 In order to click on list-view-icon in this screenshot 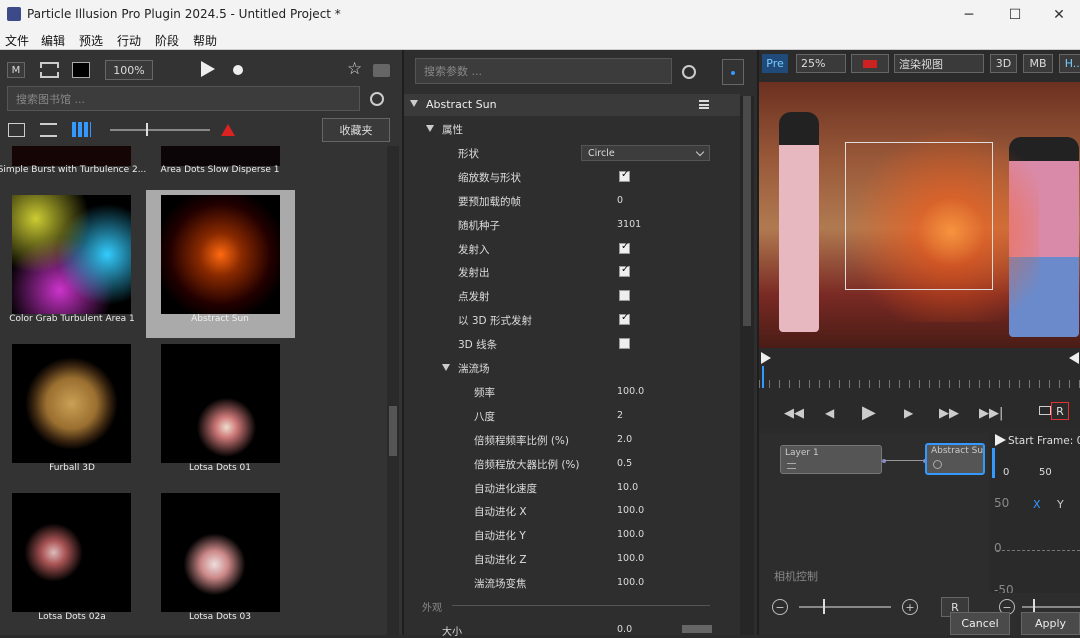, I will do `click(48, 130)`.